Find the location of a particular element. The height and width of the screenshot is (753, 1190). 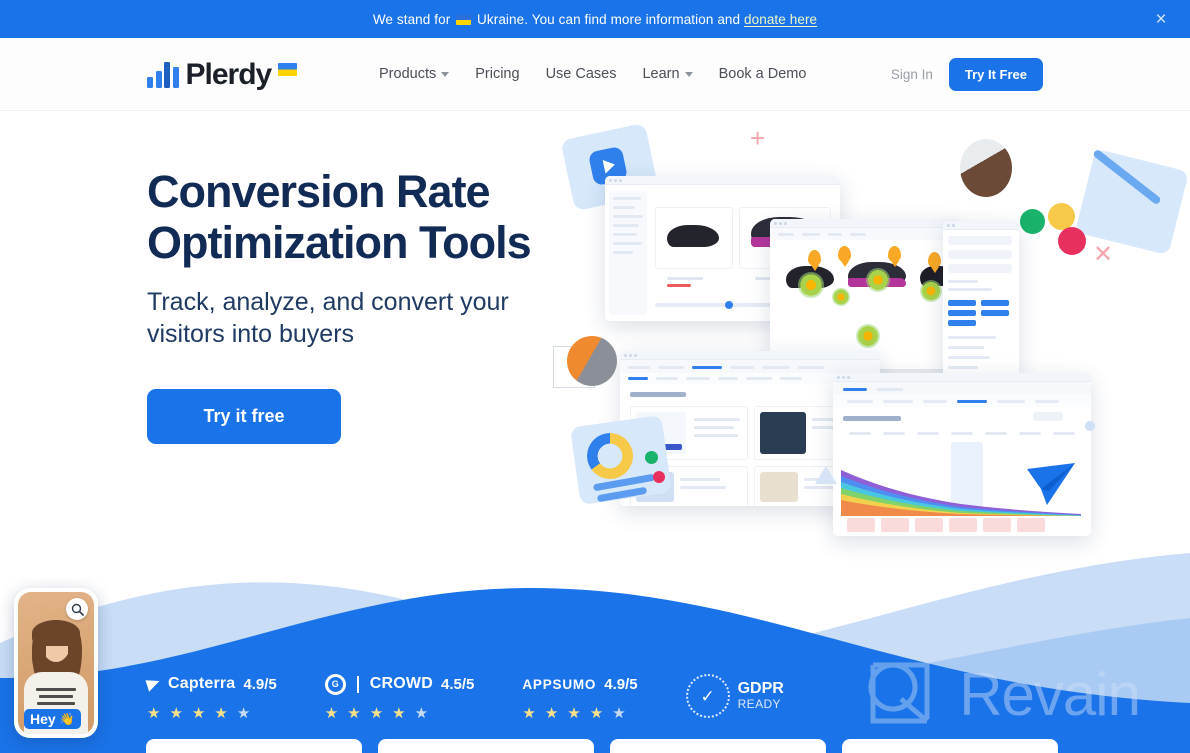

revain-watermark: Revain is located at coordinates (1001, 694).